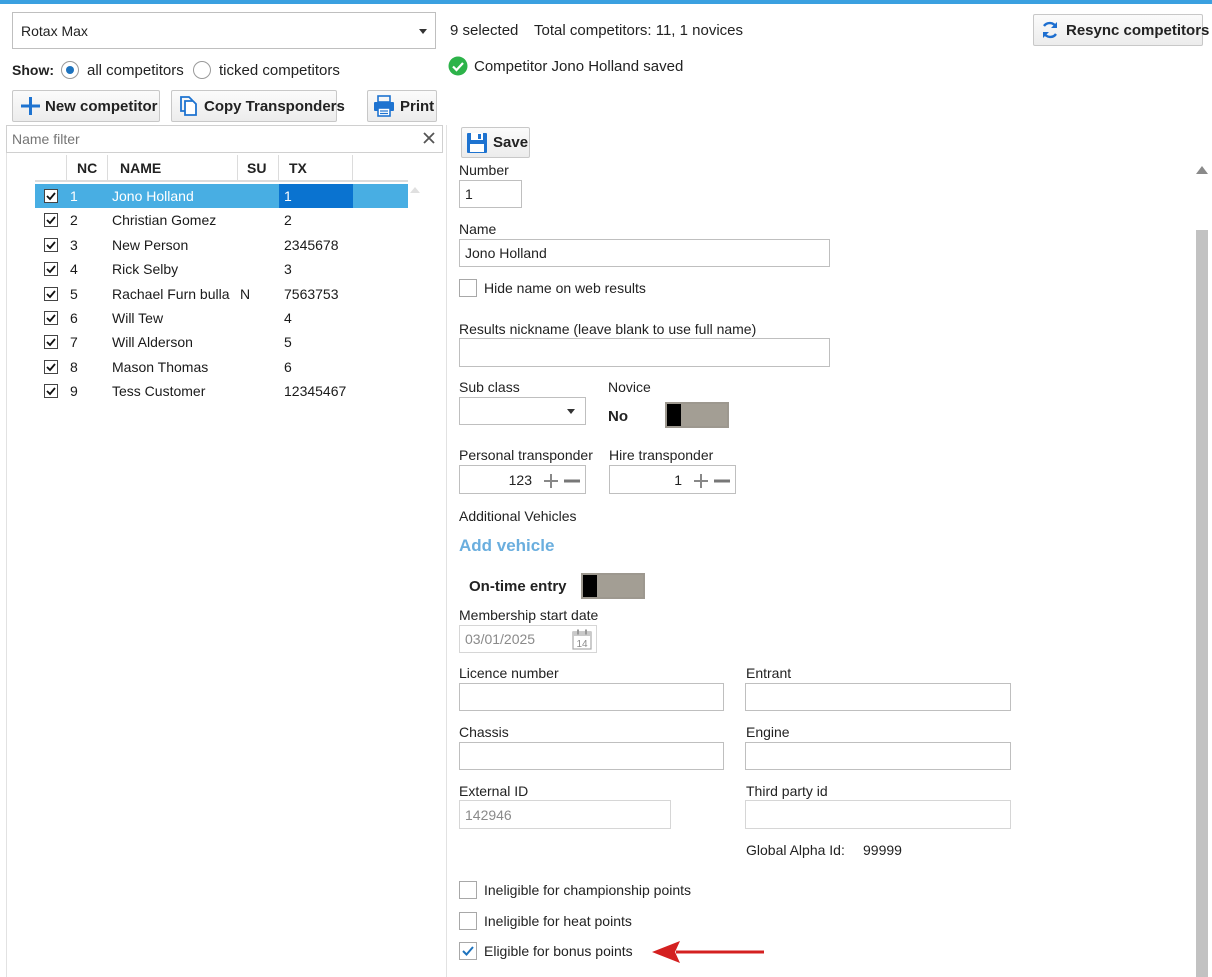 This screenshot has height=977, width=1212. I want to click on name-input: Jono Holland, so click(644, 253).